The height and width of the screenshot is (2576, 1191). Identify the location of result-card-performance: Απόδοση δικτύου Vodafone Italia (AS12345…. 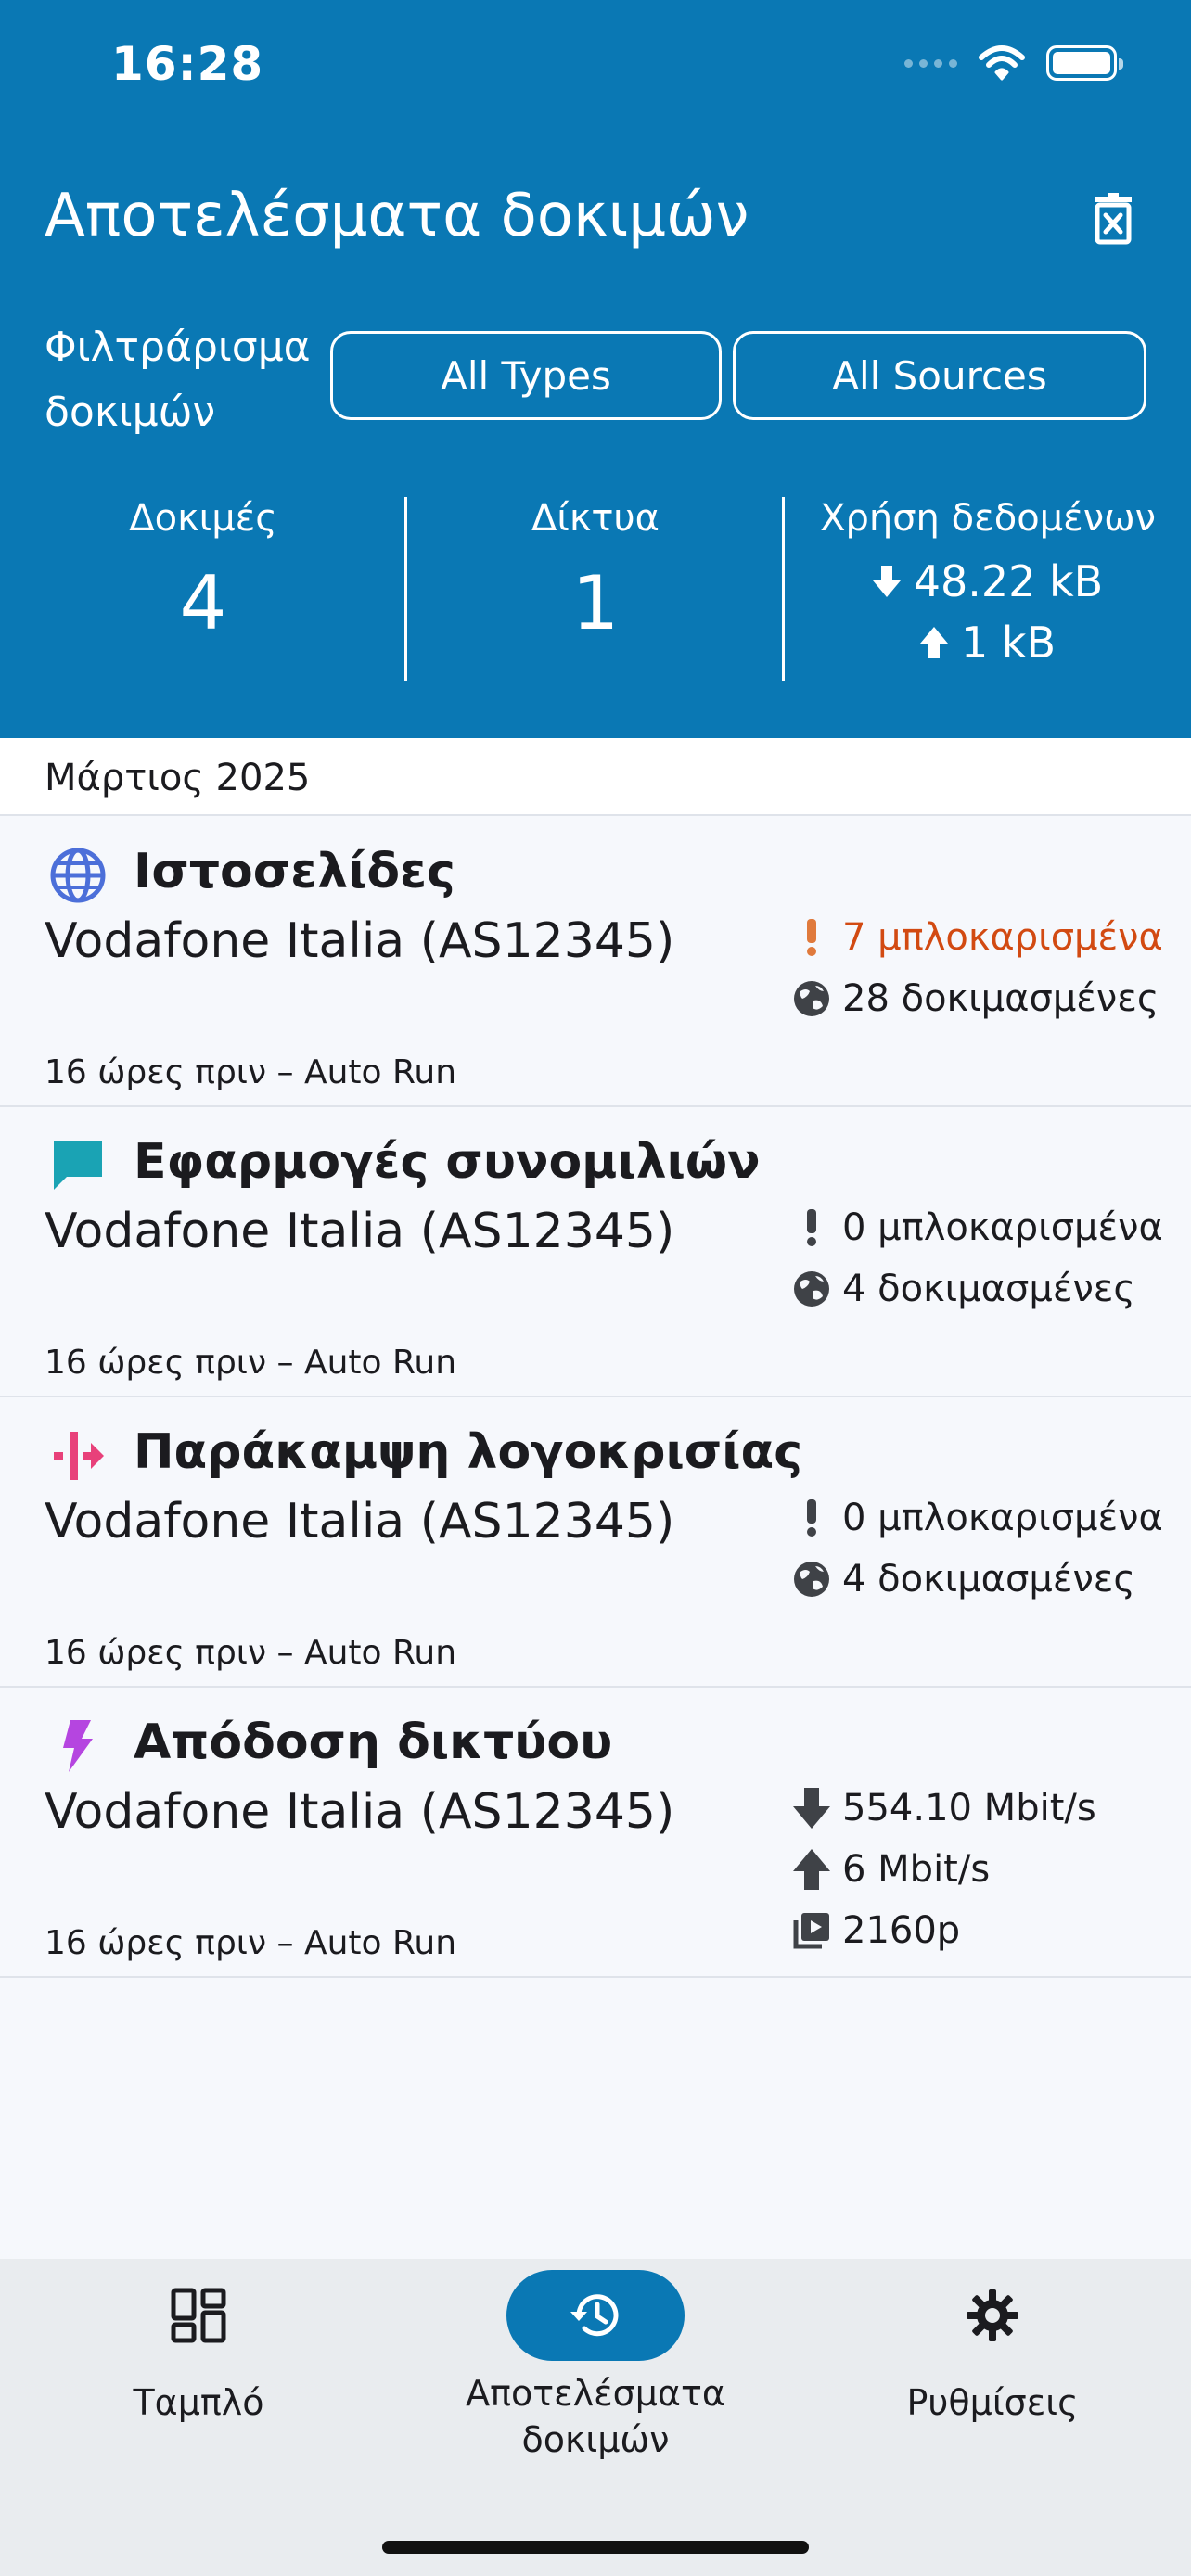
(595, 1833).